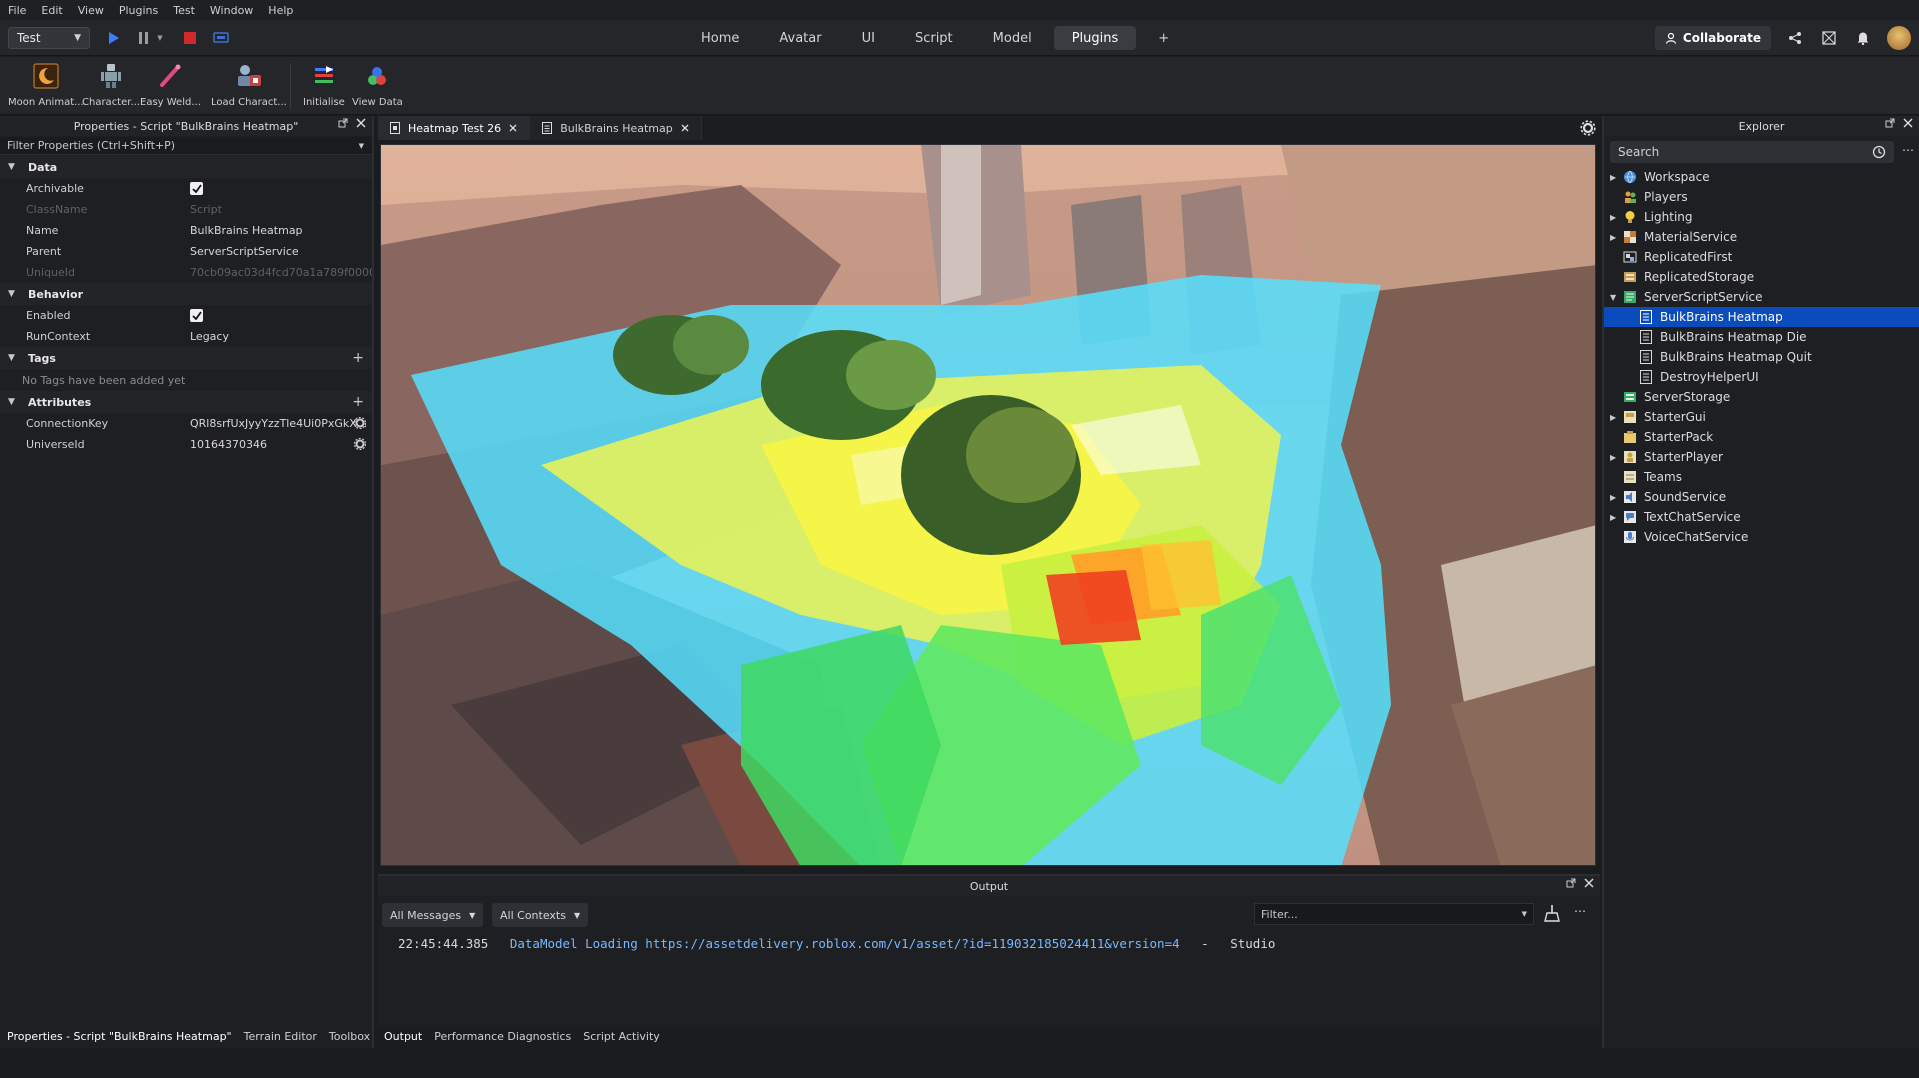  I want to click on initialise-button: Initialise, so click(324, 87).